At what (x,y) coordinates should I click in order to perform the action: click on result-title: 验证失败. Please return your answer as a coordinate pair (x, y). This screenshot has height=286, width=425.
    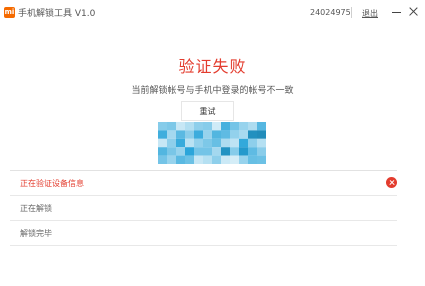
    Looking at the image, I should click on (212, 66).